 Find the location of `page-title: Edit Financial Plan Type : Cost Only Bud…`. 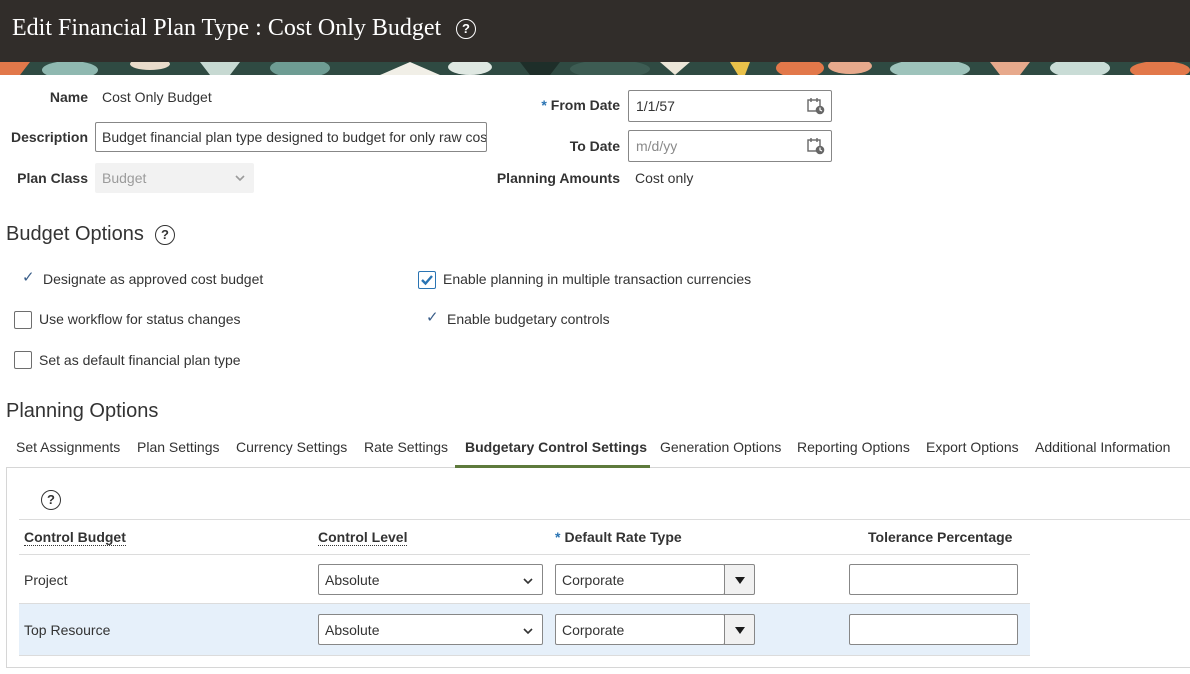

page-title: Edit Financial Plan Type : Cost Only Bud… is located at coordinates (227, 28).